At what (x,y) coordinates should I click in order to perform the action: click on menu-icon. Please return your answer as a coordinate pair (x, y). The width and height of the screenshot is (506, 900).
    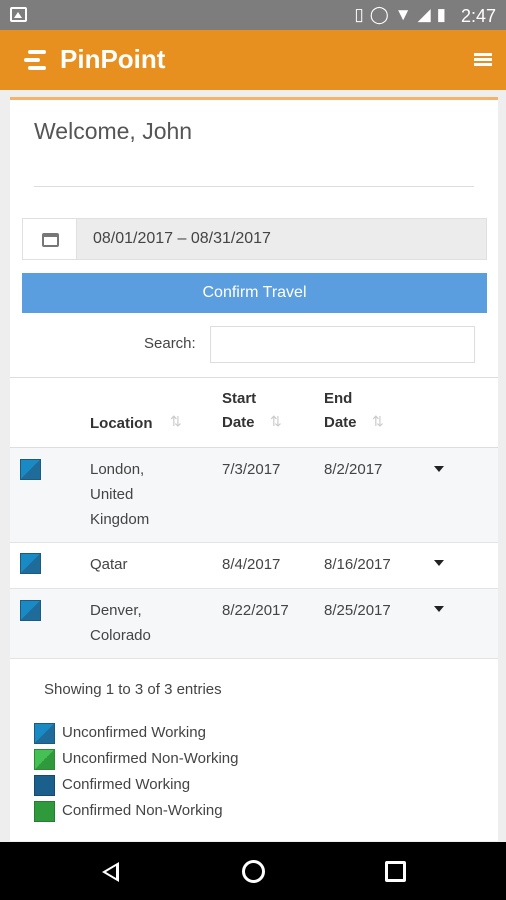
    Looking at the image, I should click on (483, 60).